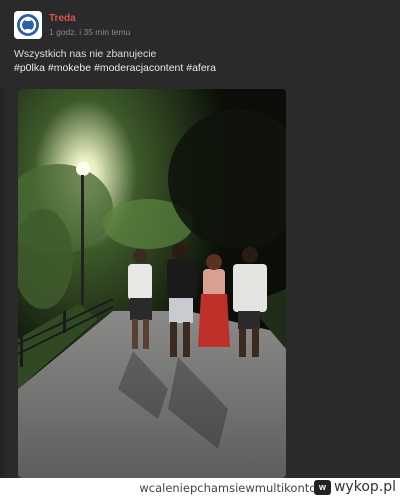 The image size is (400, 498). I want to click on watermark-text: wcaleniepchamsiewmultikonto z, so click(232, 488).